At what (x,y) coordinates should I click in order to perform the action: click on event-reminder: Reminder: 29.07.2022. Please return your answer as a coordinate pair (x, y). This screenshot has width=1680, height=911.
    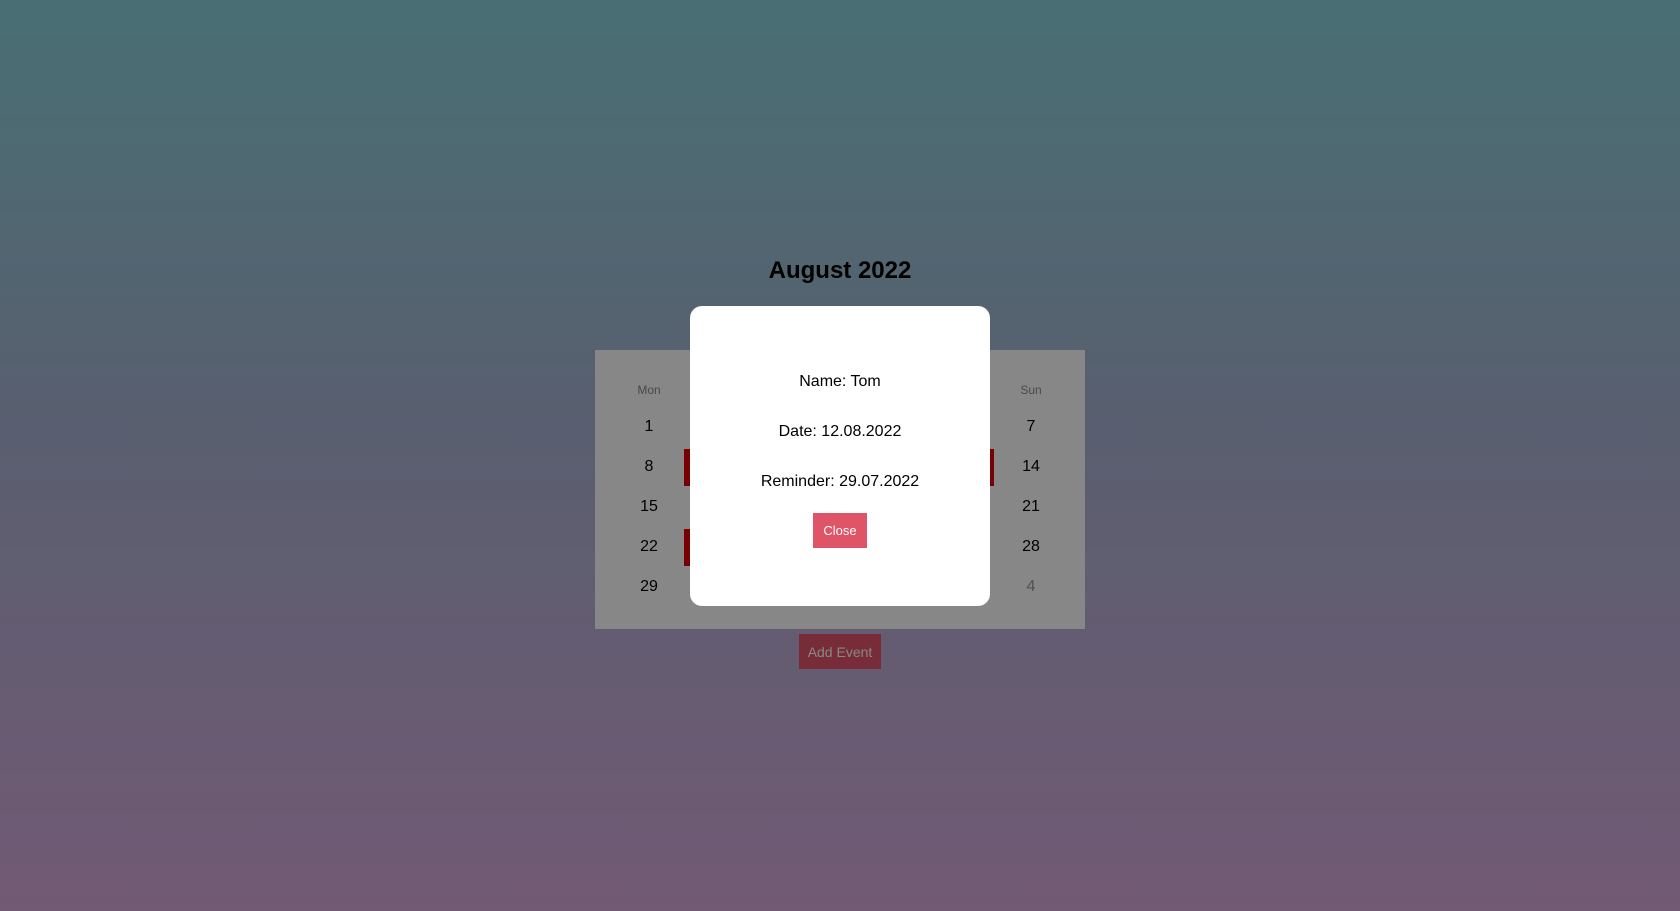
    Looking at the image, I should click on (840, 481).